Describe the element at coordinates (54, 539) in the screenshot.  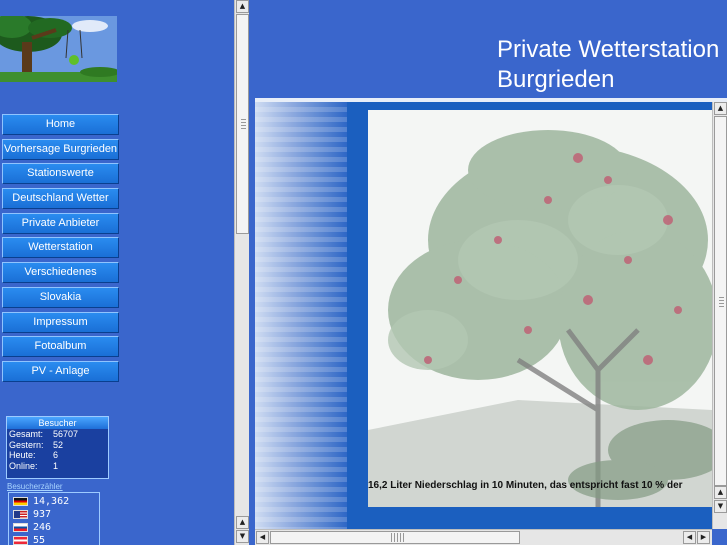
I see `flag-row: 55` at that location.